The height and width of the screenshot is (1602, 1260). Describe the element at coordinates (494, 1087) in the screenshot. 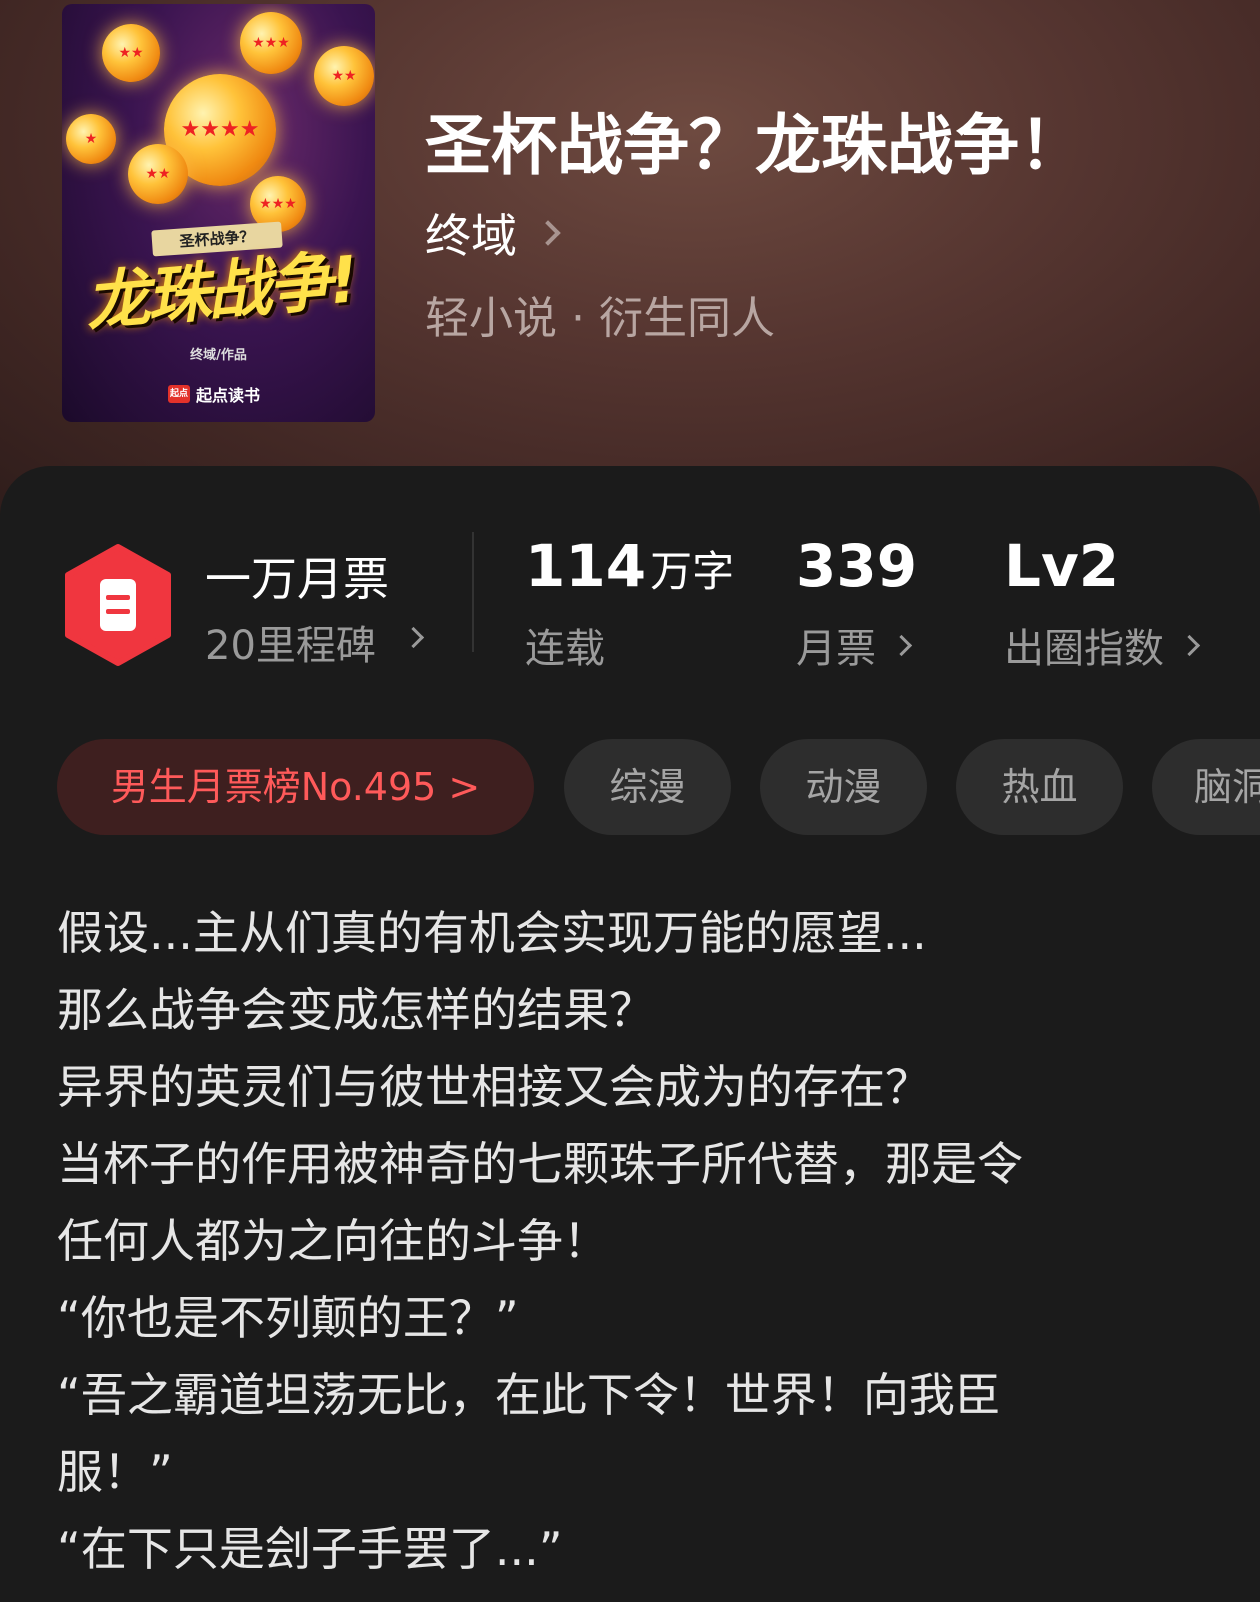

I see `description-line: 异界的英灵们与彼世相接又会成为的存在？` at that location.